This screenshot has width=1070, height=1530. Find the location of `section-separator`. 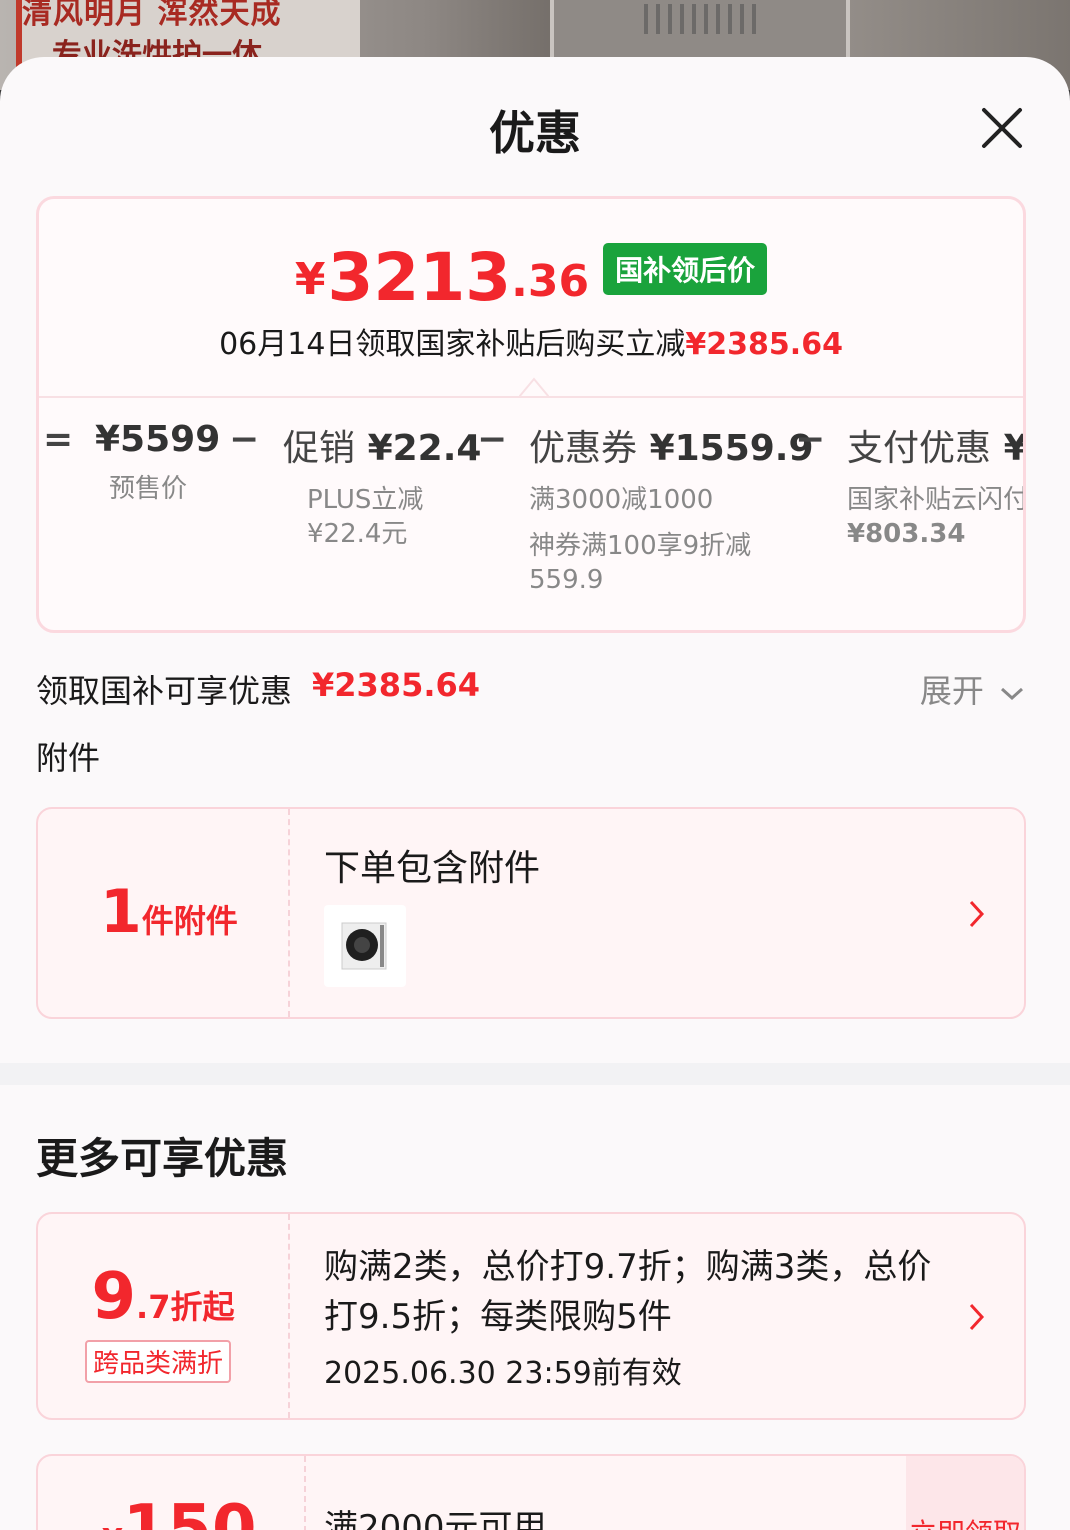

section-separator is located at coordinates (535, 1074).